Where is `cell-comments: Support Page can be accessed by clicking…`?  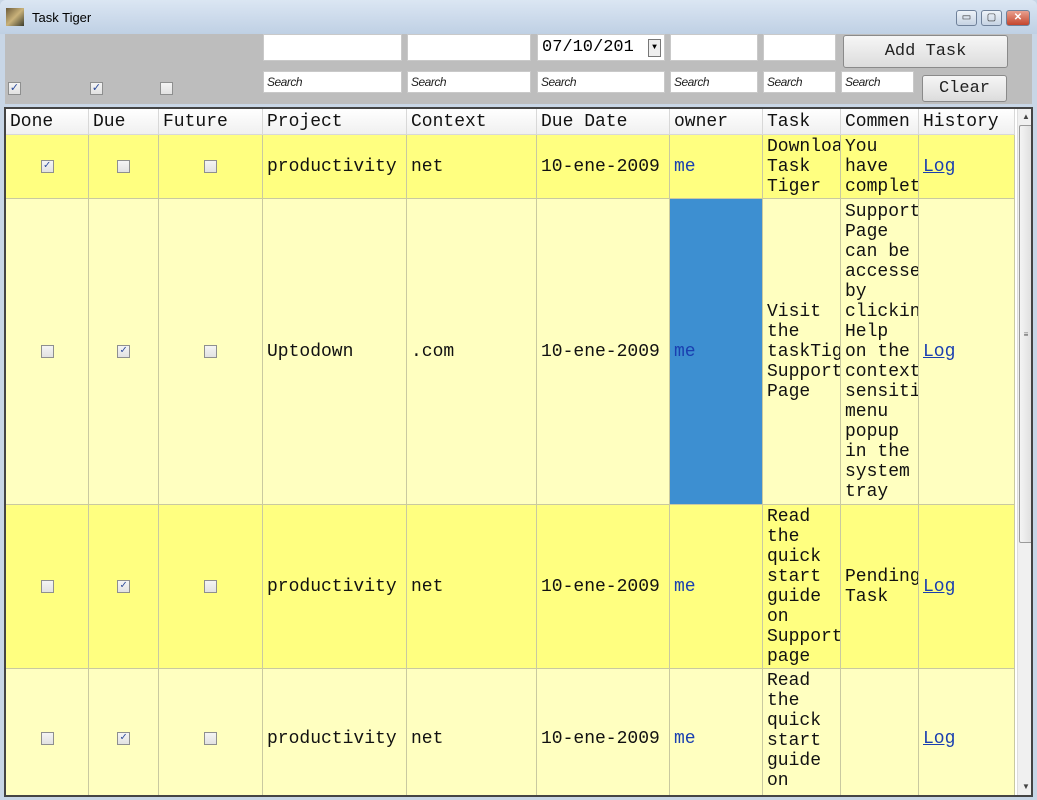
cell-comments: Support Page can be accessed by clicking… is located at coordinates (880, 352).